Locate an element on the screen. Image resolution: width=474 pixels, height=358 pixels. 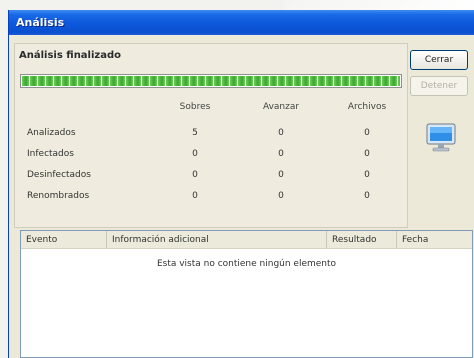
row-label-infectados: Infectados is located at coordinates (50, 154).